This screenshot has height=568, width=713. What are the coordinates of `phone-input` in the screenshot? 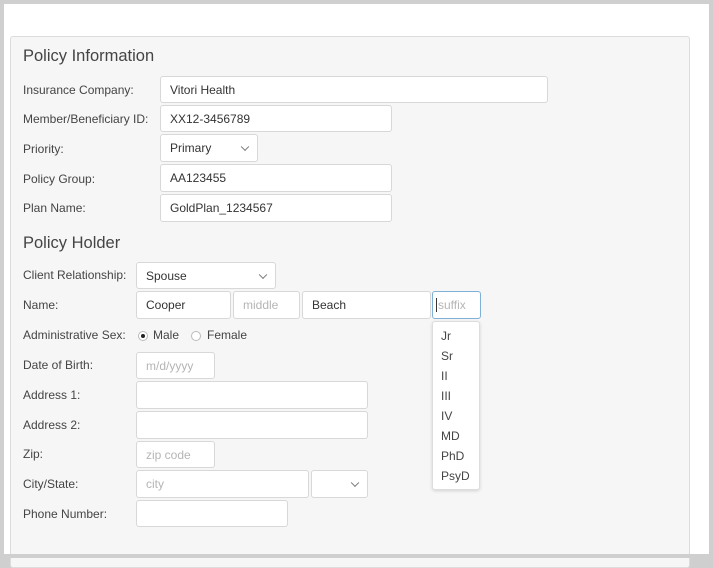 It's located at (212, 513).